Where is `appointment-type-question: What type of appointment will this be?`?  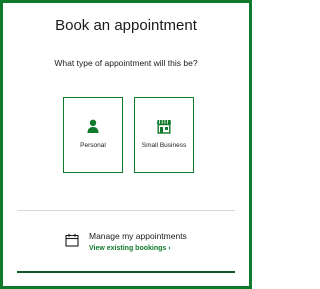 appointment-type-question: What type of appointment will this be? is located at coordinates (126, 63).